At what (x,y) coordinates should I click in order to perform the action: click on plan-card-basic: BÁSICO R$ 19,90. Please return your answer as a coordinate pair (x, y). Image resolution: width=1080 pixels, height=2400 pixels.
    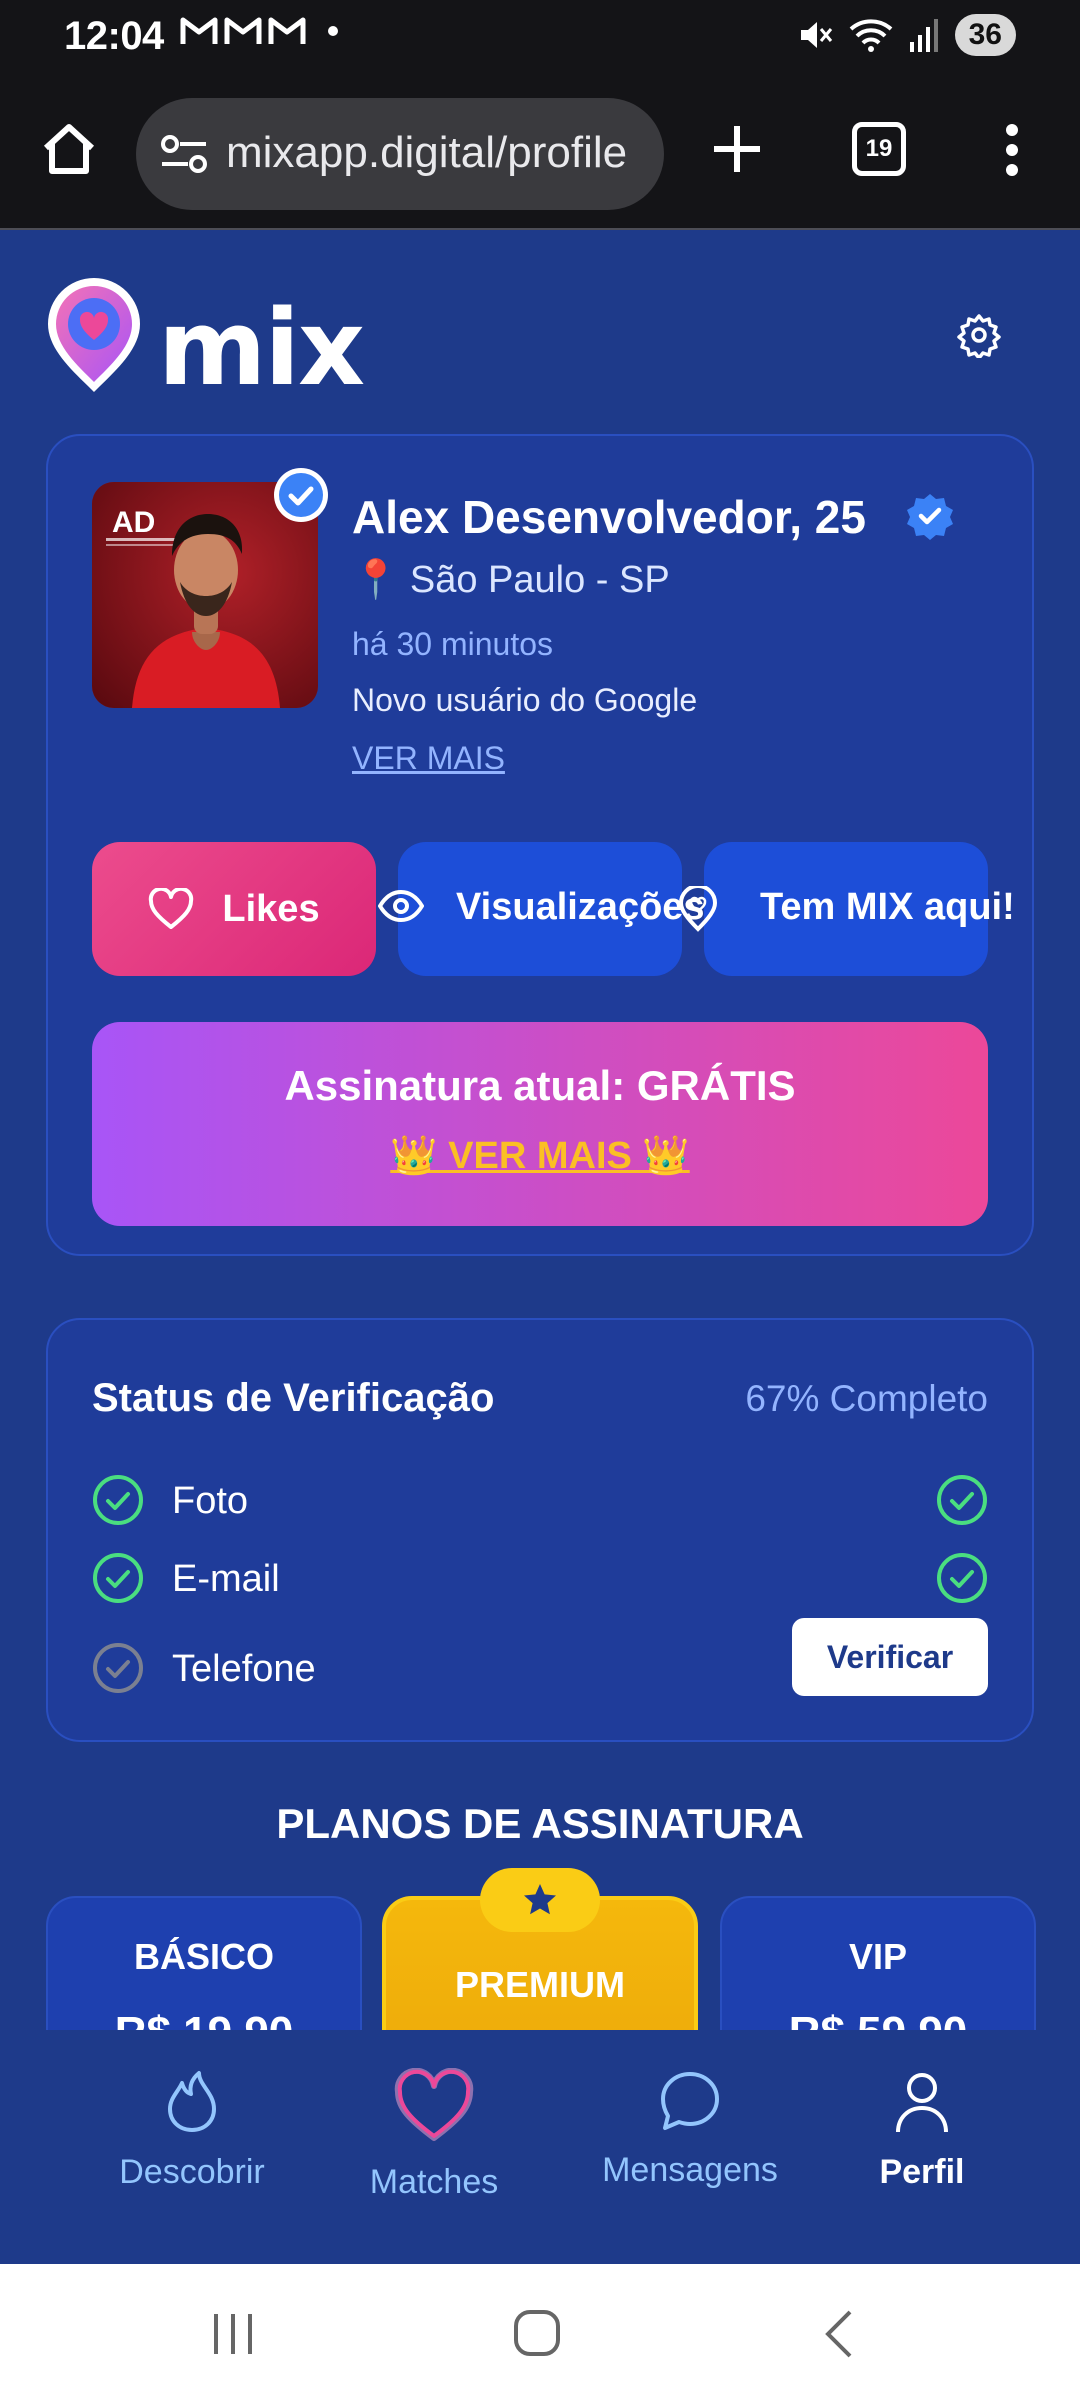
    Looking at the image, I should click on (204, 1964).